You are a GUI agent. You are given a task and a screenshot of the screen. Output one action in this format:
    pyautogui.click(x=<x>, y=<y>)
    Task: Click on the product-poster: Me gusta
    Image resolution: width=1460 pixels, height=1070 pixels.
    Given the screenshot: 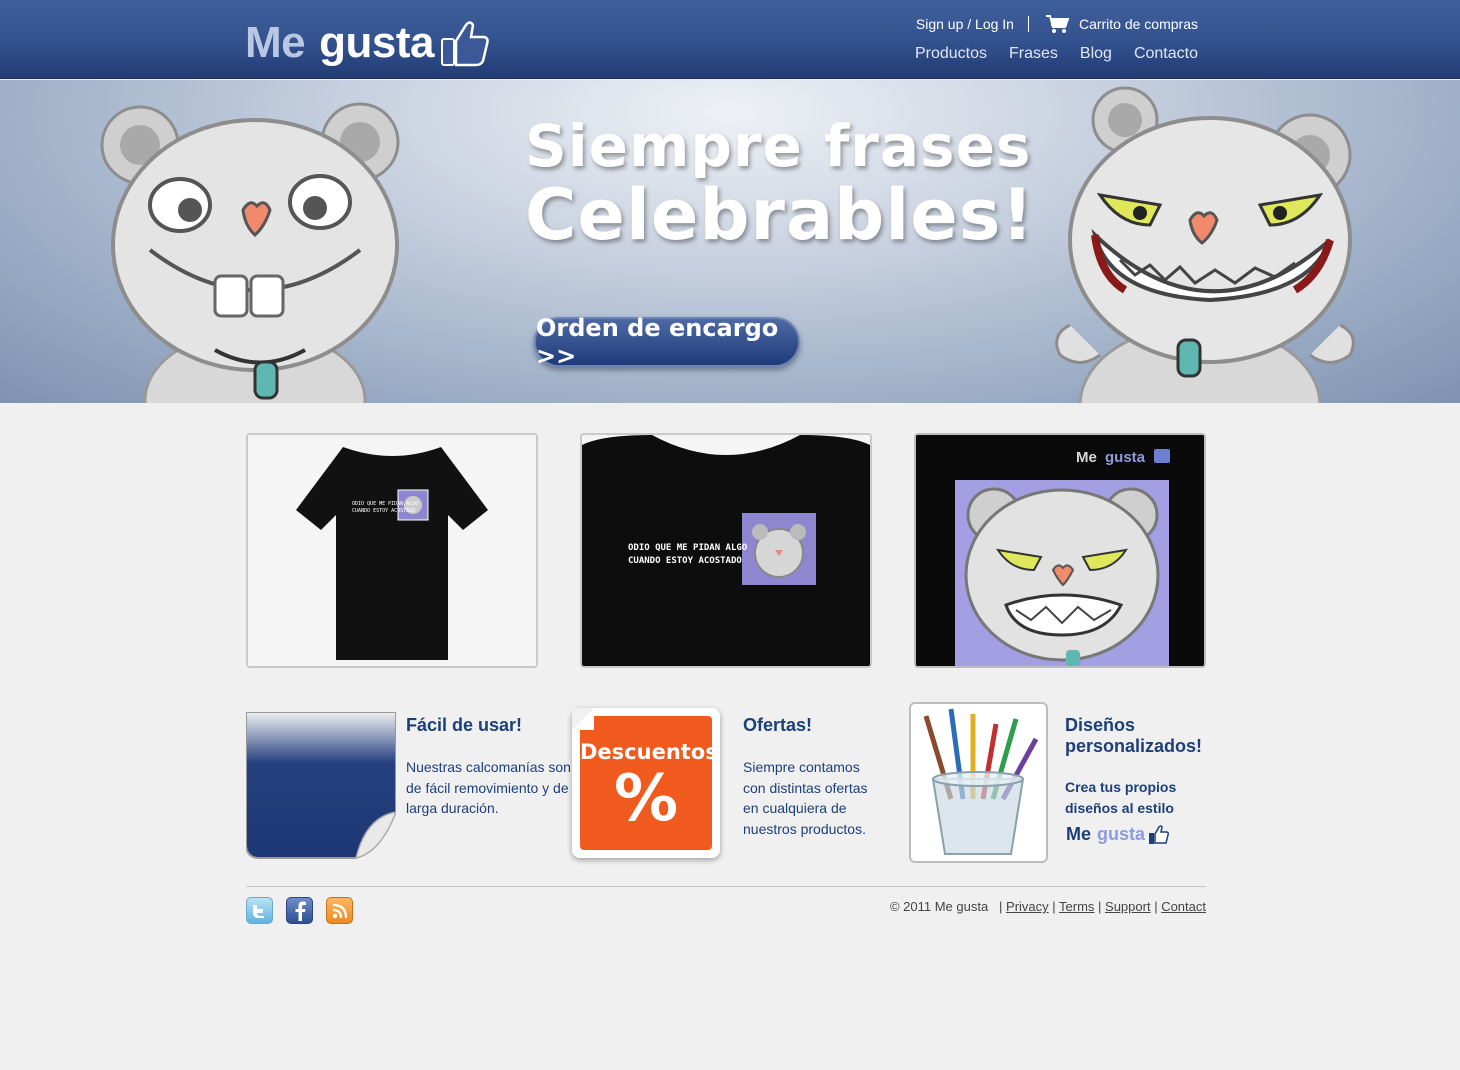 What is the action you would take?
    pyautogui.click(x=1060, y=550)
    